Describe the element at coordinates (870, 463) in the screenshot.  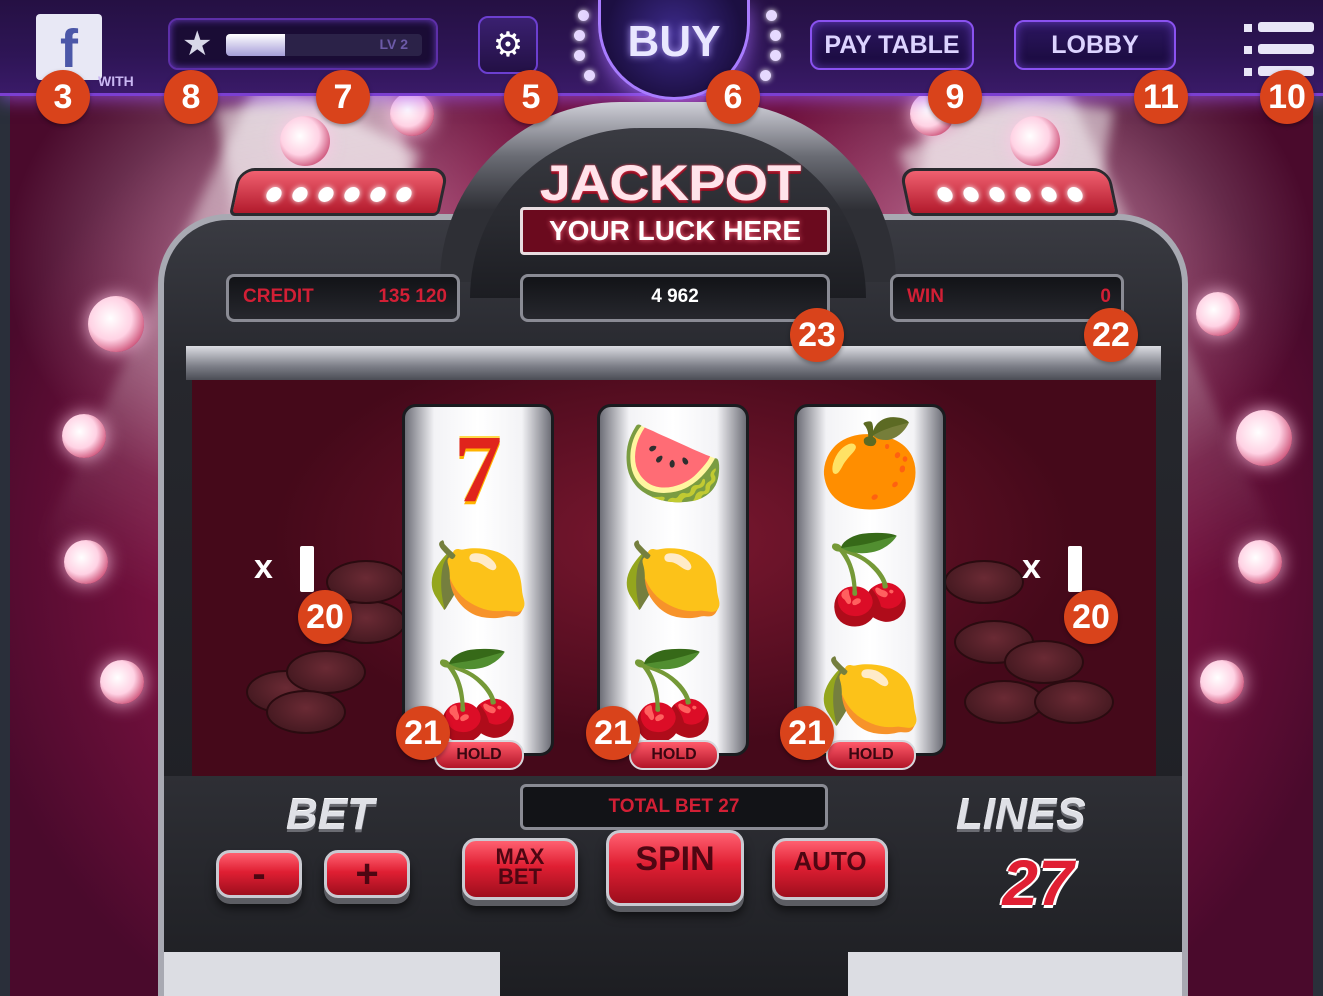
I see `orange-symbol: 🍊` at that location.